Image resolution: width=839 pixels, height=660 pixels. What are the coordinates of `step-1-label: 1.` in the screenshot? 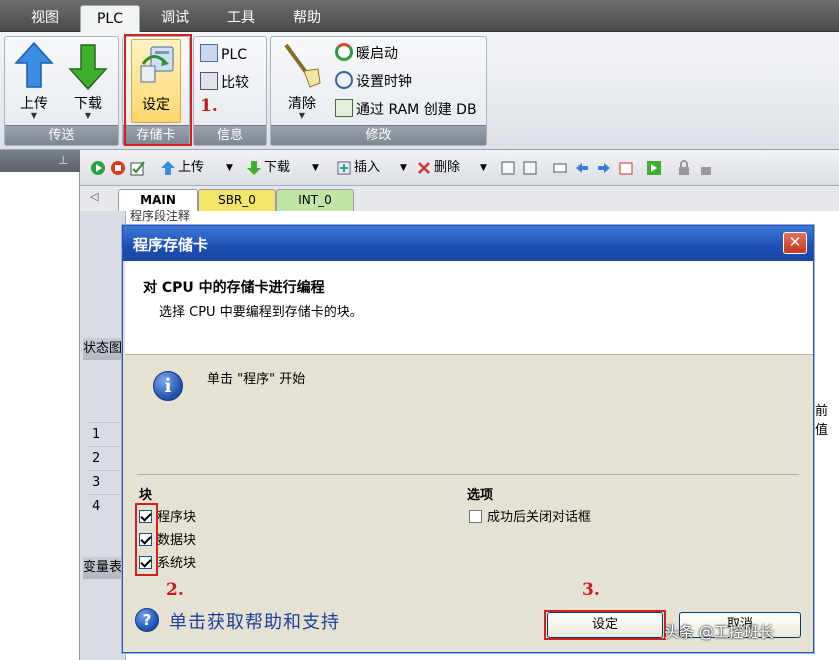 It's located at (209, 106).